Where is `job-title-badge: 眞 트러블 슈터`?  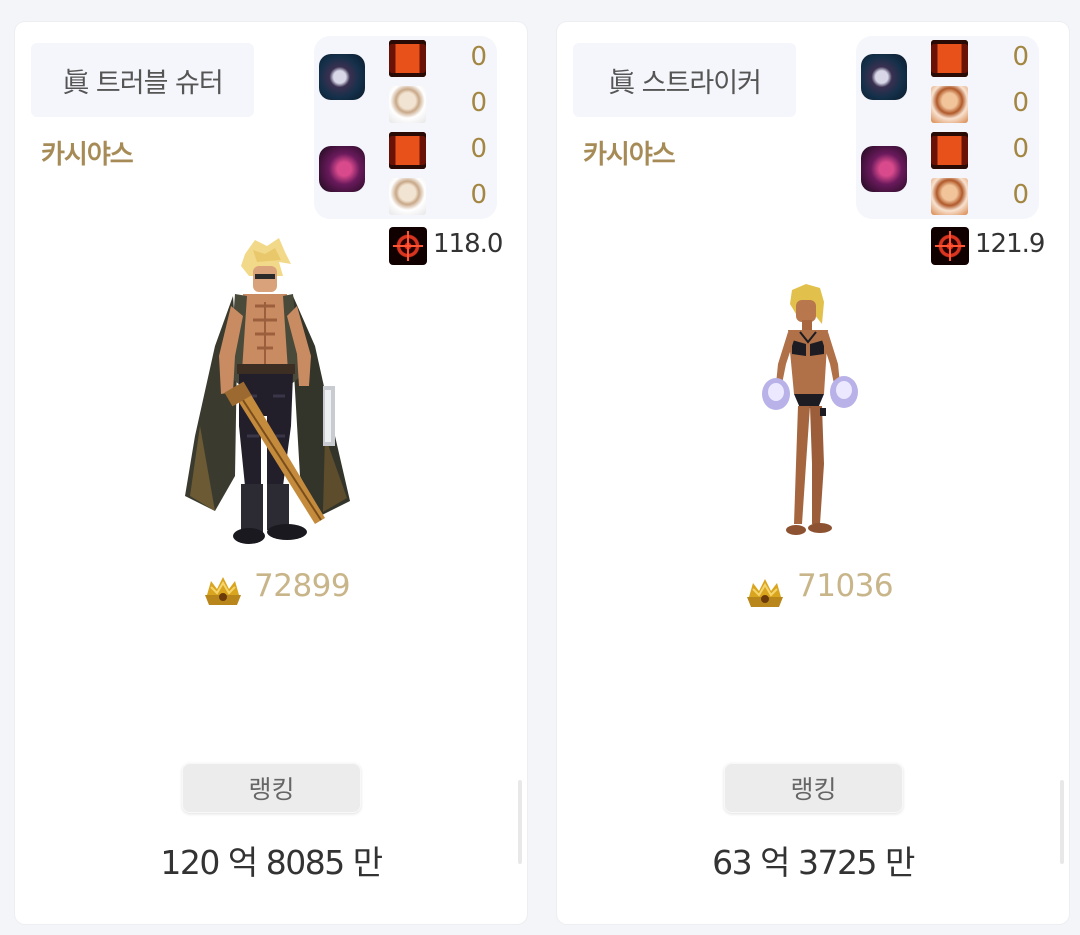 job-title-badge: 眞 트러블 슈터 is located at coordinates (142, 80).